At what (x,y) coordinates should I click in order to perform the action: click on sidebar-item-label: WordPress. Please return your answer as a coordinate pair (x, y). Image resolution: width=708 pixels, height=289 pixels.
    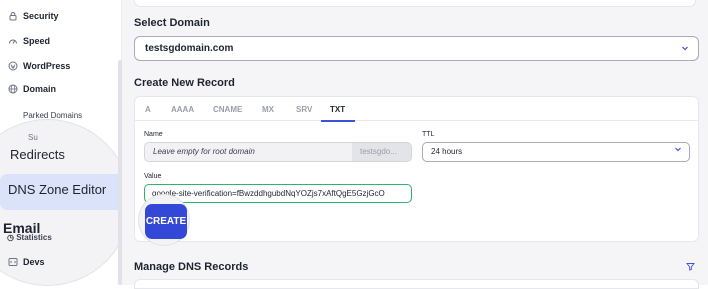
    Looking at the image, I should click on (47, 66).